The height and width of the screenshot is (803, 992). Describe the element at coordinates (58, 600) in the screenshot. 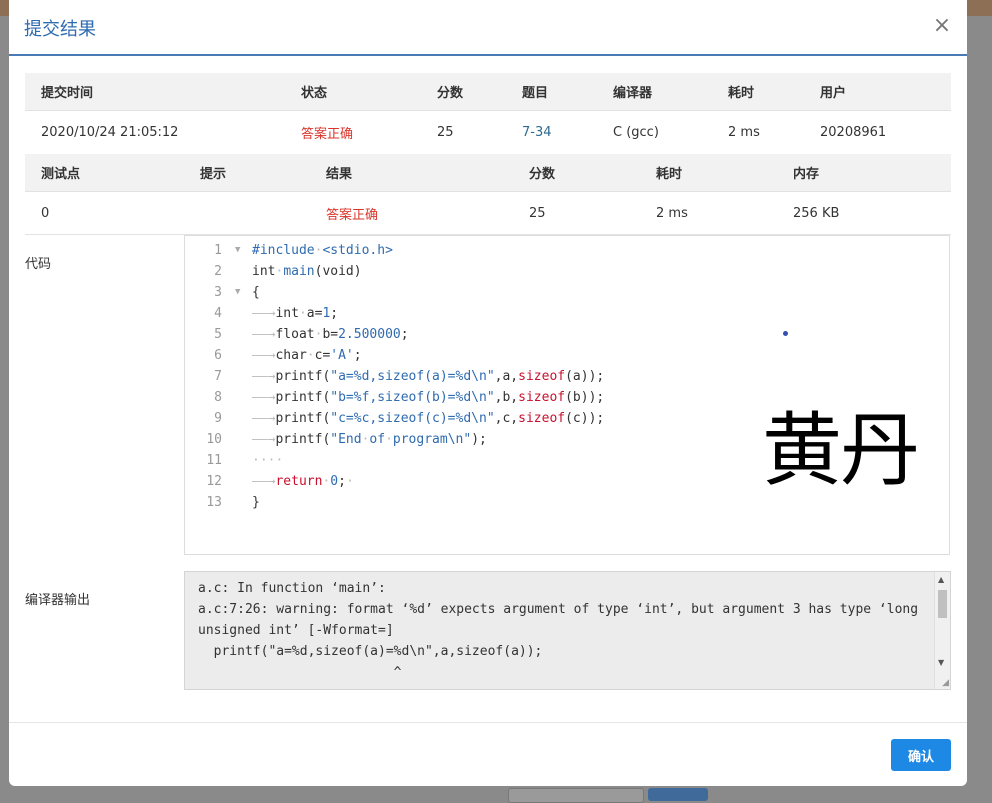

I see `compiler-output-label: 编译器输出` at that location.